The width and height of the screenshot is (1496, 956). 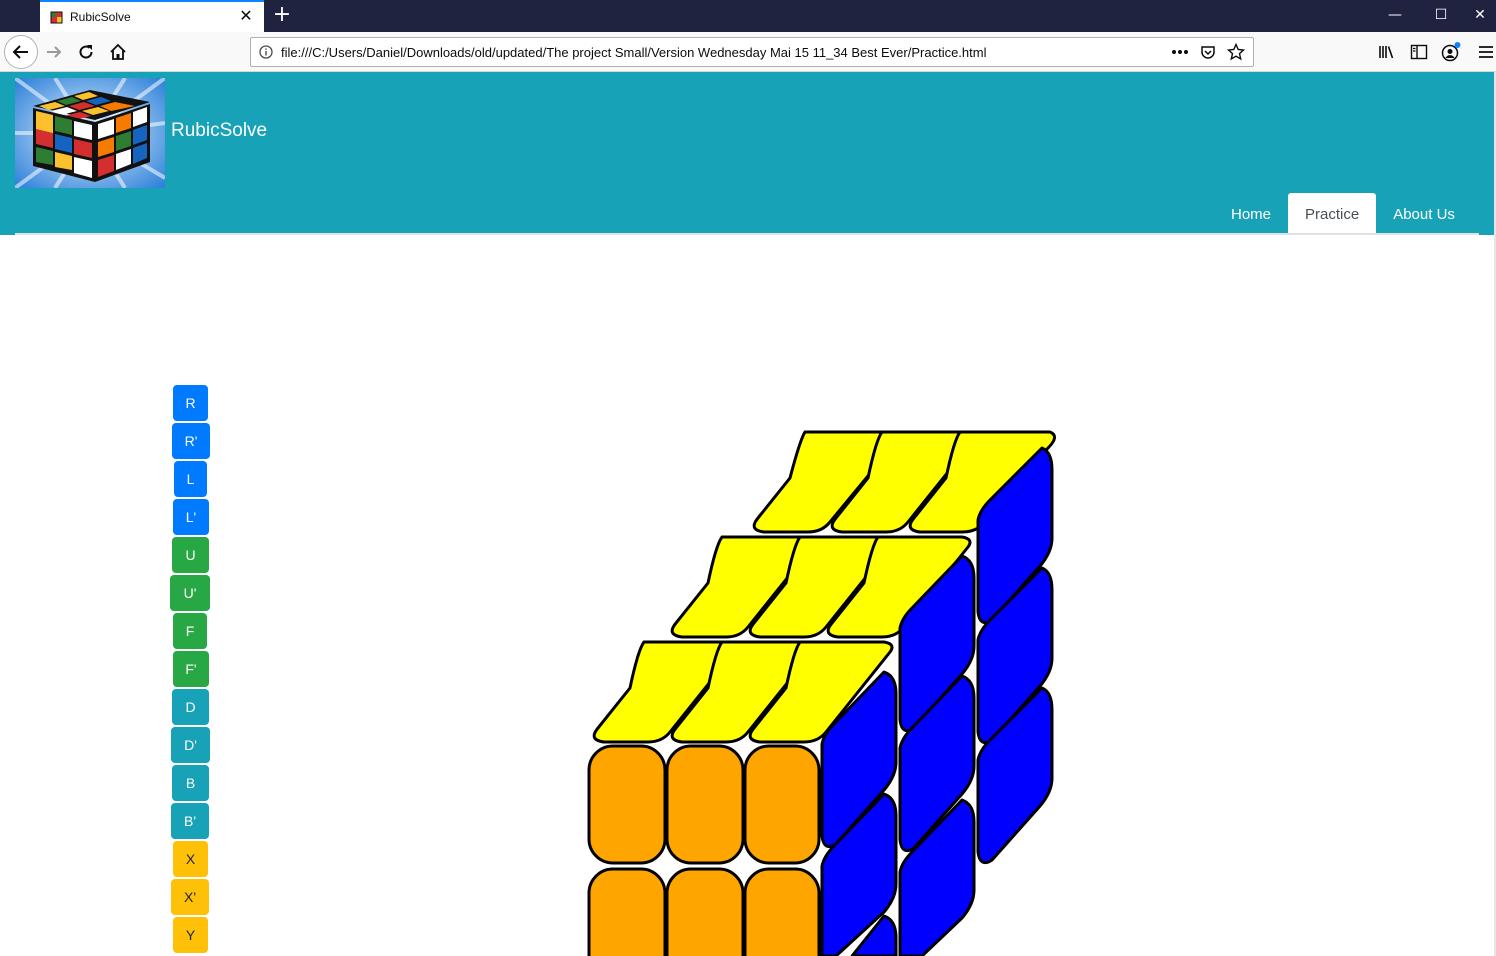 I want to click on main-nav: Home Practice About Us, so click(x=1343, y=214).